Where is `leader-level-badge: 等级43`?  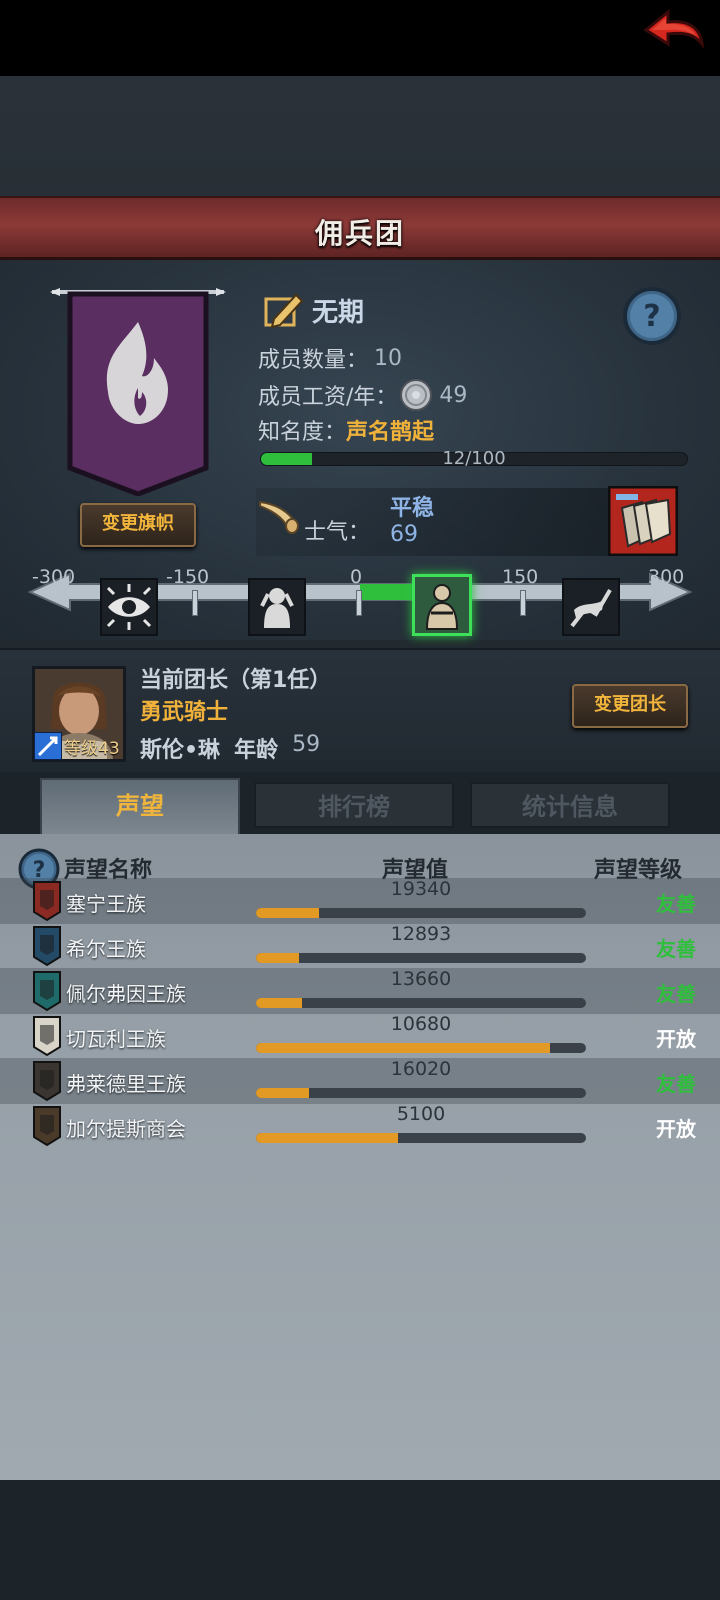
leader-level-badge: 等级43 is located at coordinates (79, 746).